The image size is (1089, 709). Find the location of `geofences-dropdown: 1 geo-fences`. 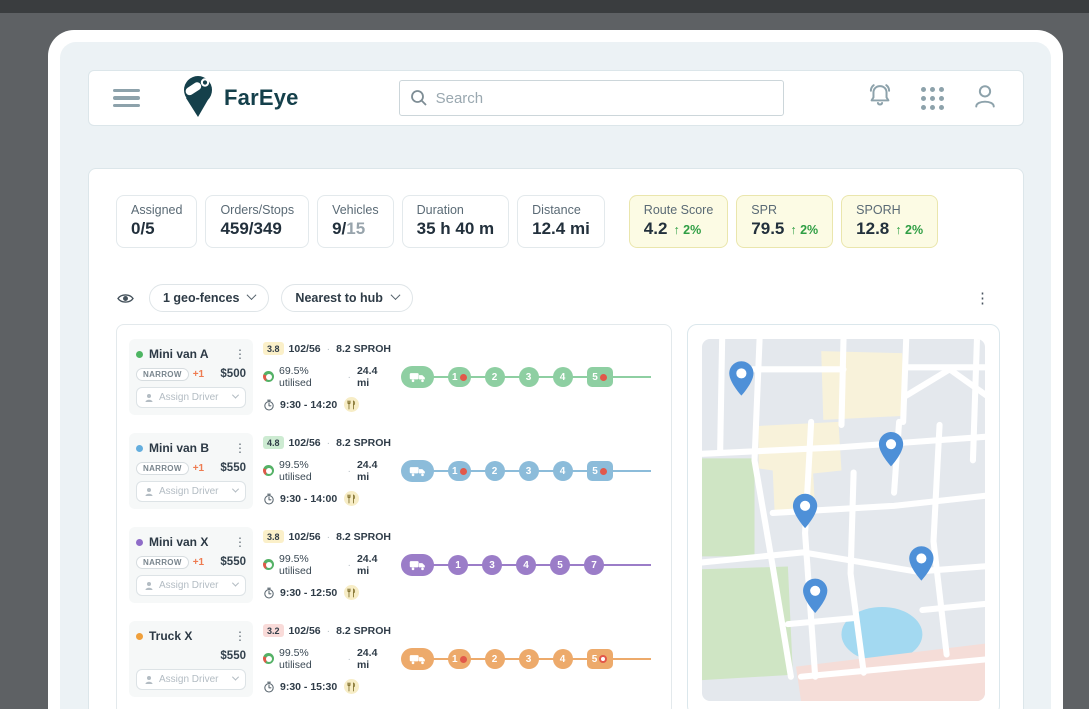

geofences-dropdown: 1 geo-fences is located at coordinates (209, 298).